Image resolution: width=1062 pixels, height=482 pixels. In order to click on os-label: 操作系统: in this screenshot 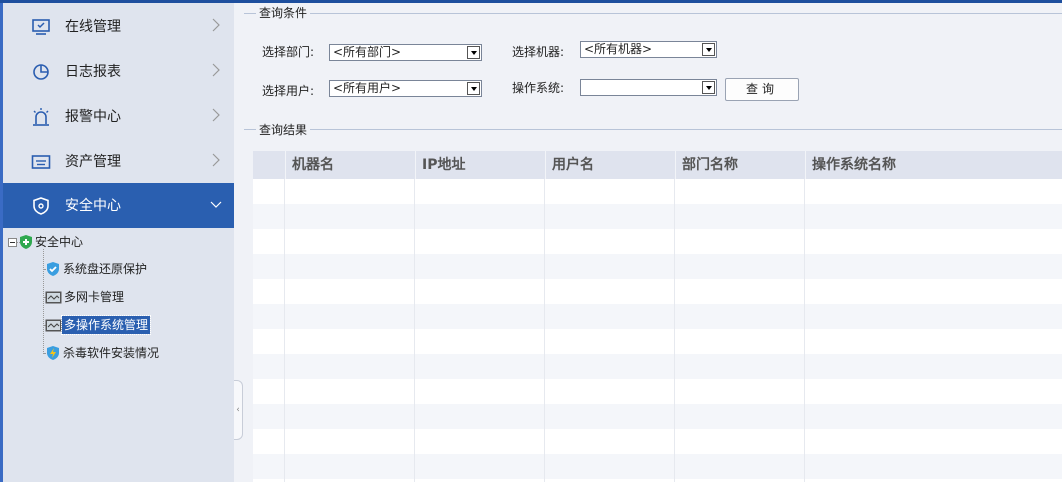, I will do `click(538, 88)`.